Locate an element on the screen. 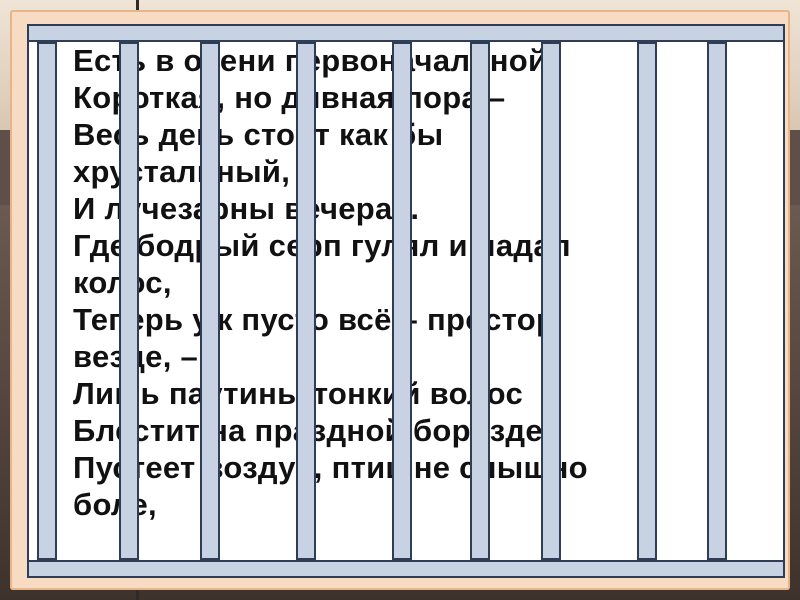  cage-top-rail is located at coordinates (406, 33).